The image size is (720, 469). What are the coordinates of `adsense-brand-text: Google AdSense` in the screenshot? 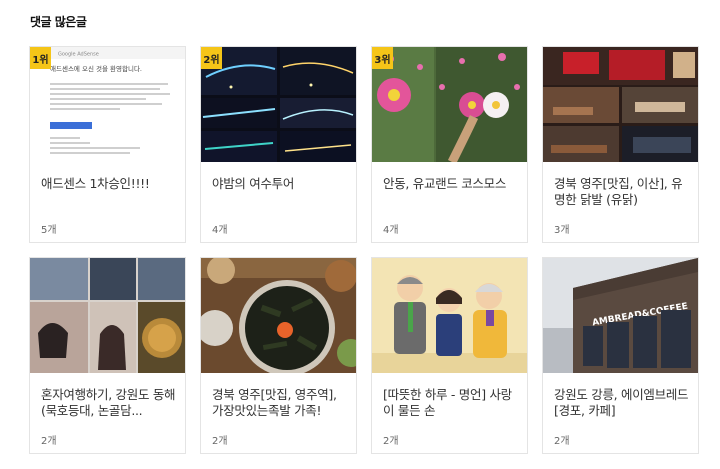 It's located at (78, 55).